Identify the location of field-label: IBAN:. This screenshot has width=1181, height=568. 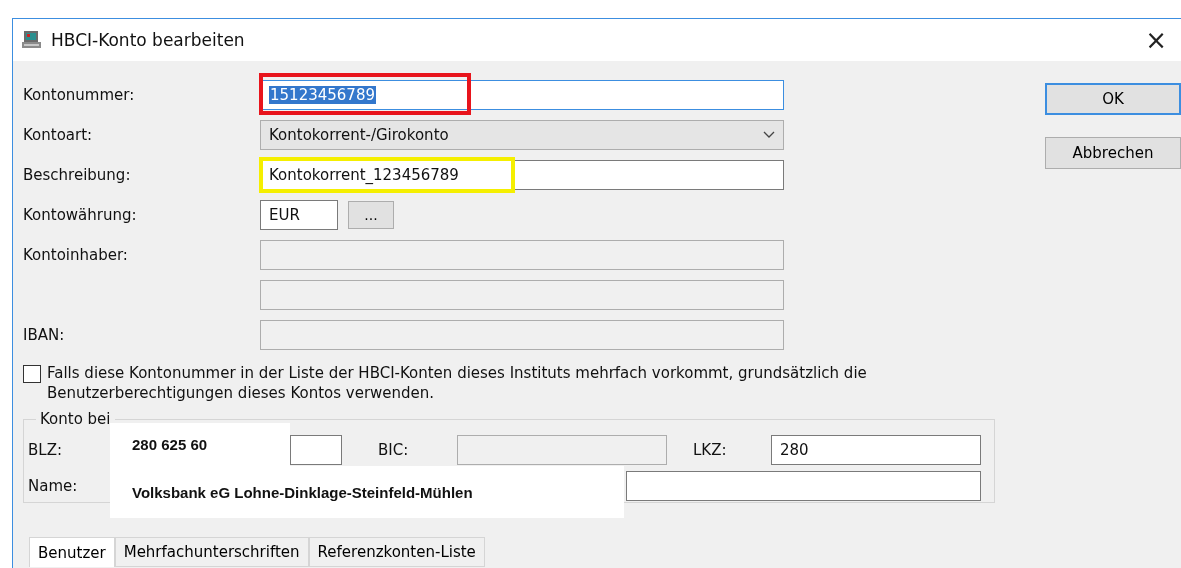
(44, 335).